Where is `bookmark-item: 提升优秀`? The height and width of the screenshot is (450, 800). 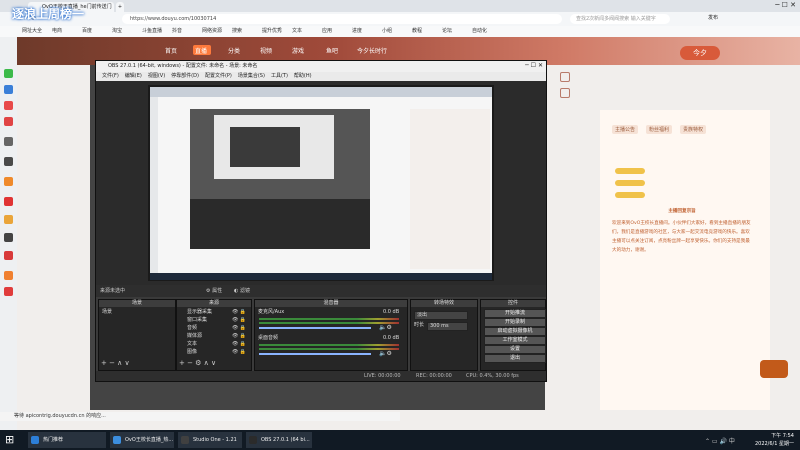
bookmark-item: 提升优秀 is located at coordinates (272, 31).